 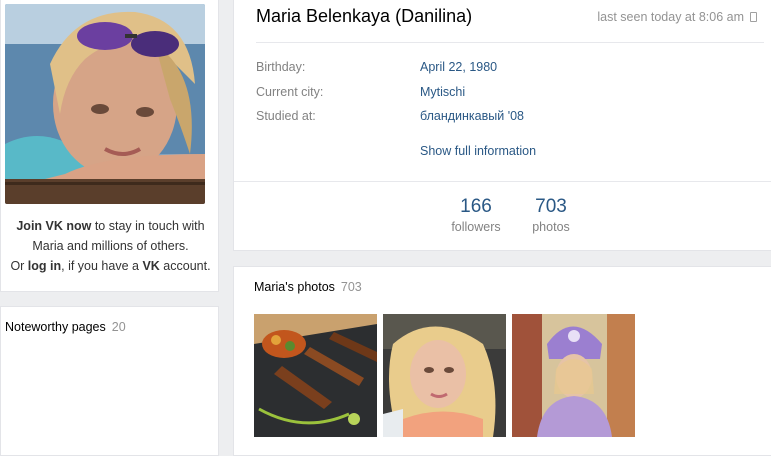 I want to click on name-divider, so click(x=510, y=42).